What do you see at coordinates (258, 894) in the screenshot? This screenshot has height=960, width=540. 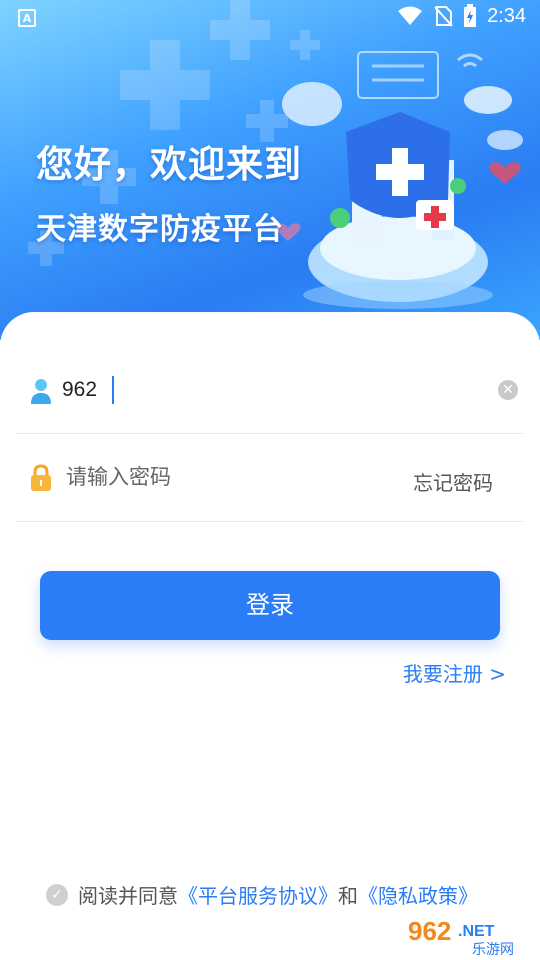 I see `service-agreement-link: 《平台服务协议》` at bounding box center [258, 894].